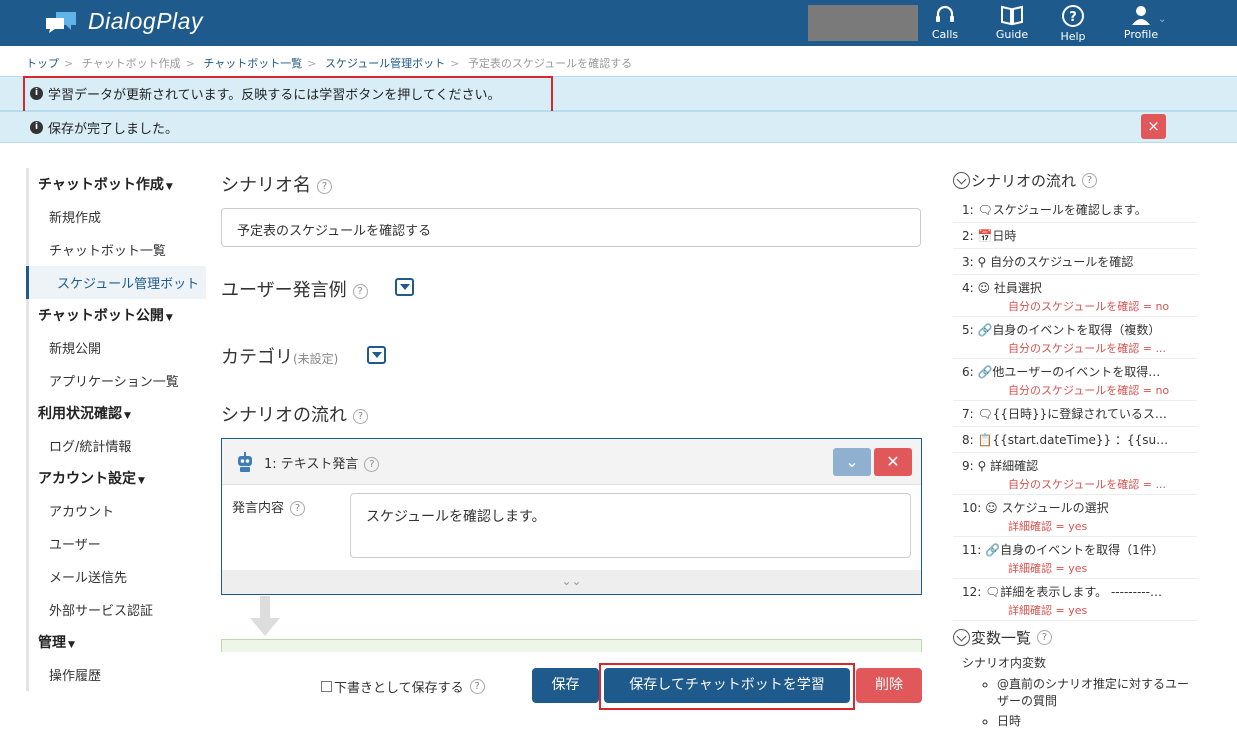  Describe the element at coordinates (1075, 600) in the screenshot. I see `flow-item: 12: 🗨詳細を表示します。 ---------… 詳細確認 = yes` at that location.